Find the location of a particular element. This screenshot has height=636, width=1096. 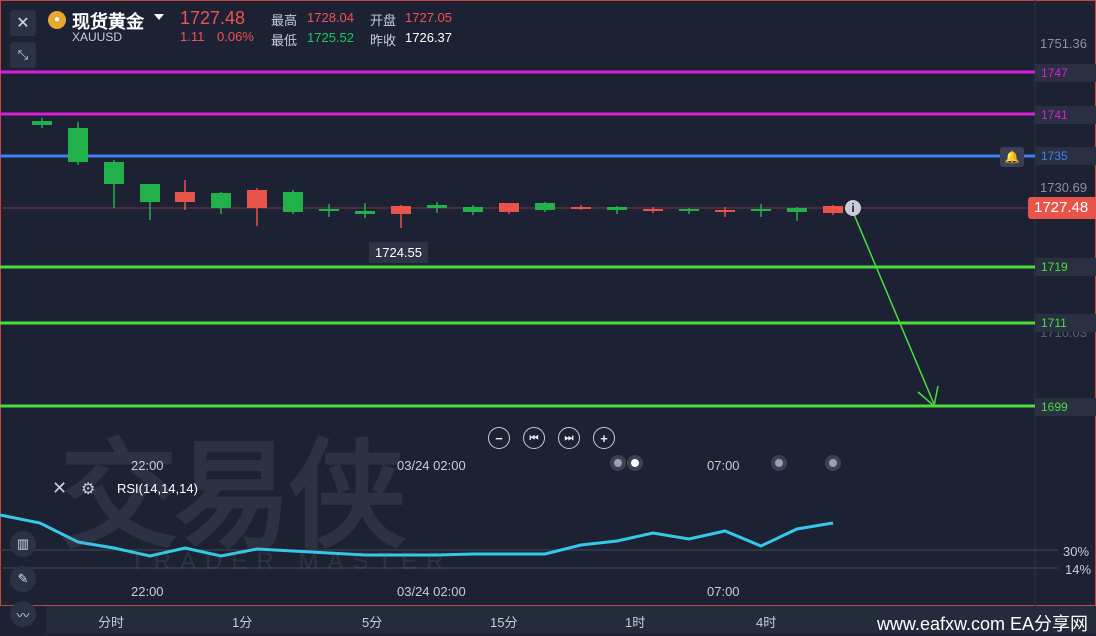

zoom-out-button: − is located at coordinates (499, 438).